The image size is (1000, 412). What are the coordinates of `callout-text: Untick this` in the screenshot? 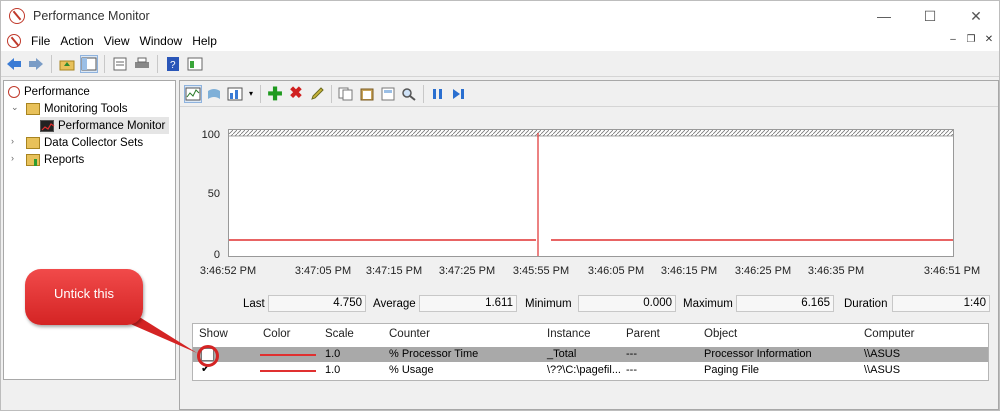 It's located at (84, 293).